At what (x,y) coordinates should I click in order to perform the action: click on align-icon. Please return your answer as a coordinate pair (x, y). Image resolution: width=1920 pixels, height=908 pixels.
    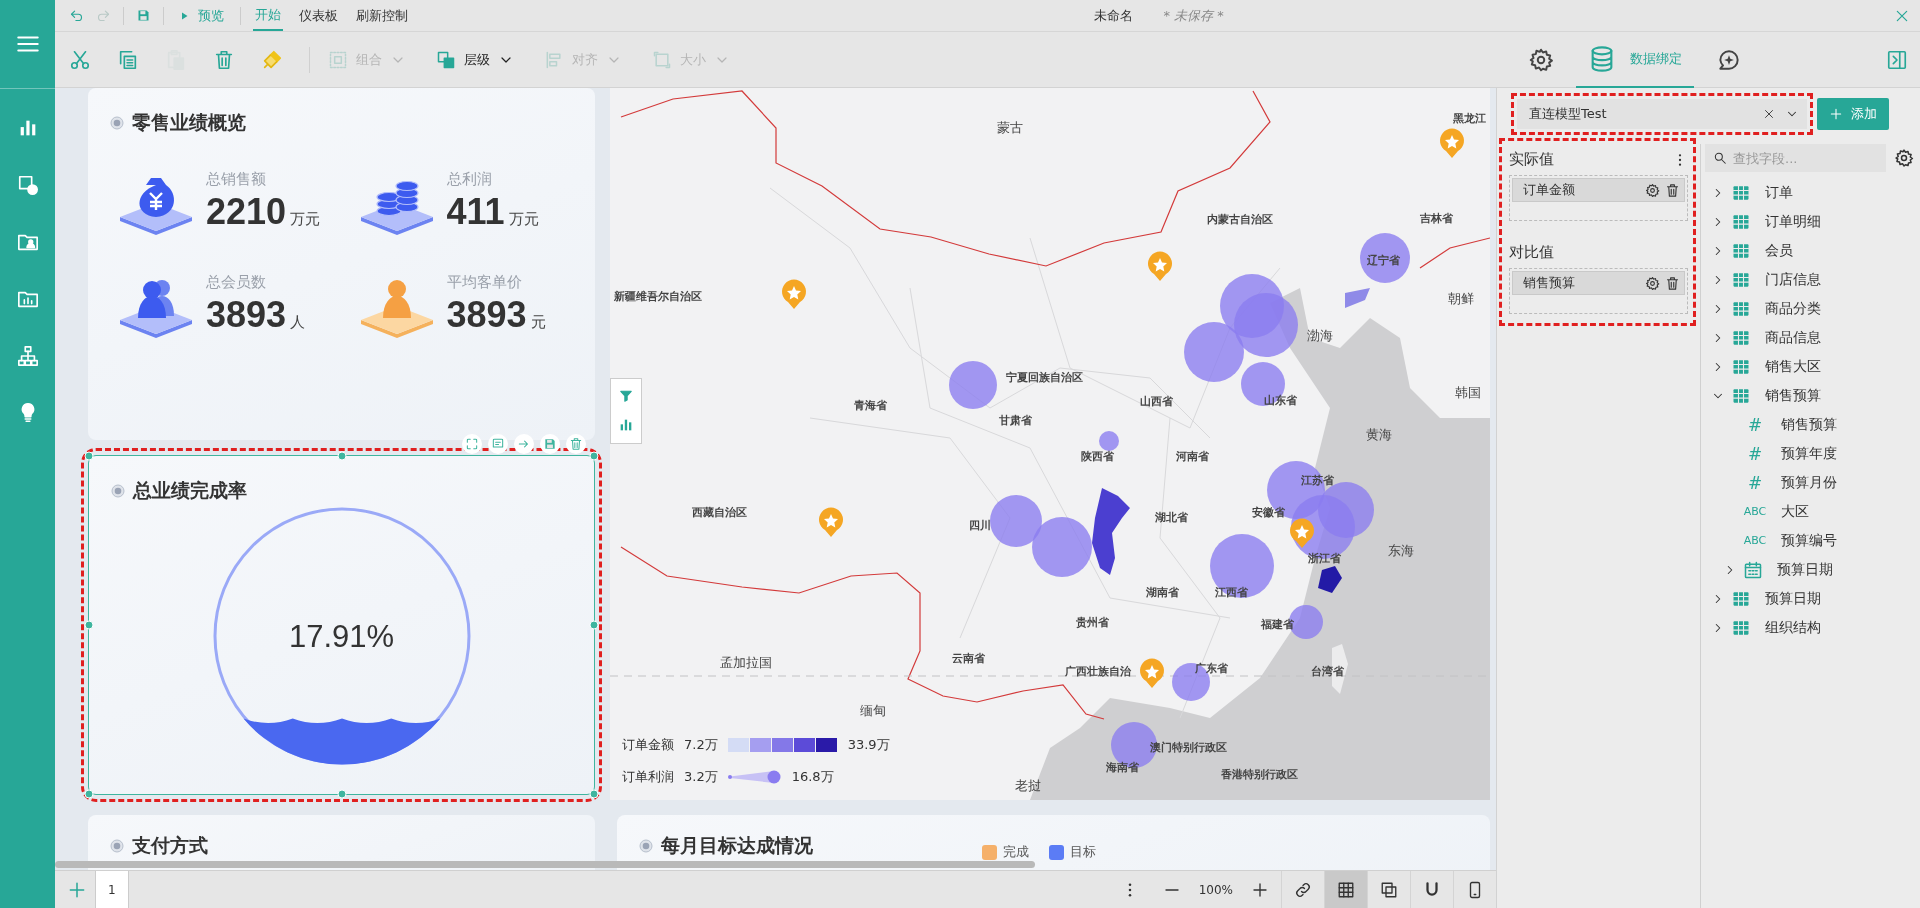
    Looking at the image, I should click on (554, 59).